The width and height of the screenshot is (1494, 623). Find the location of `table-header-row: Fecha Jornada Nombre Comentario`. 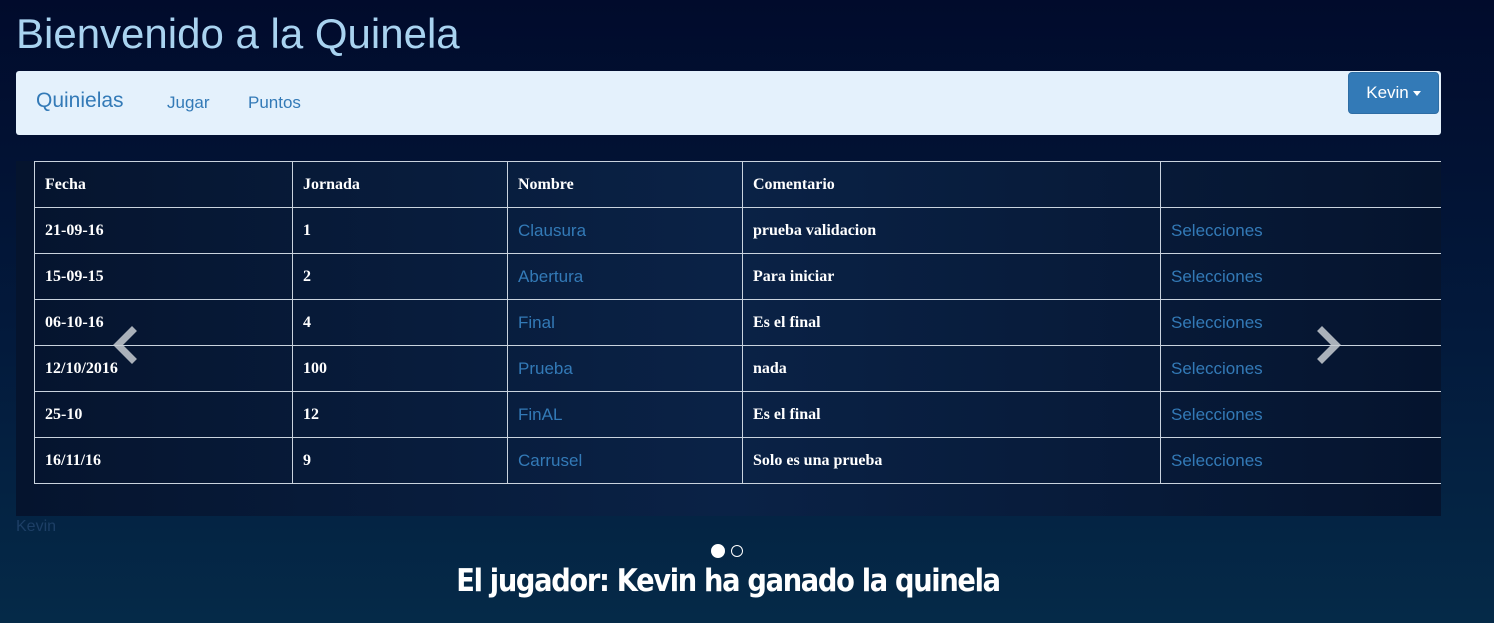

table-header-row: Fecha Jornada Nombre Comentario is located at coordinates (737, 184).